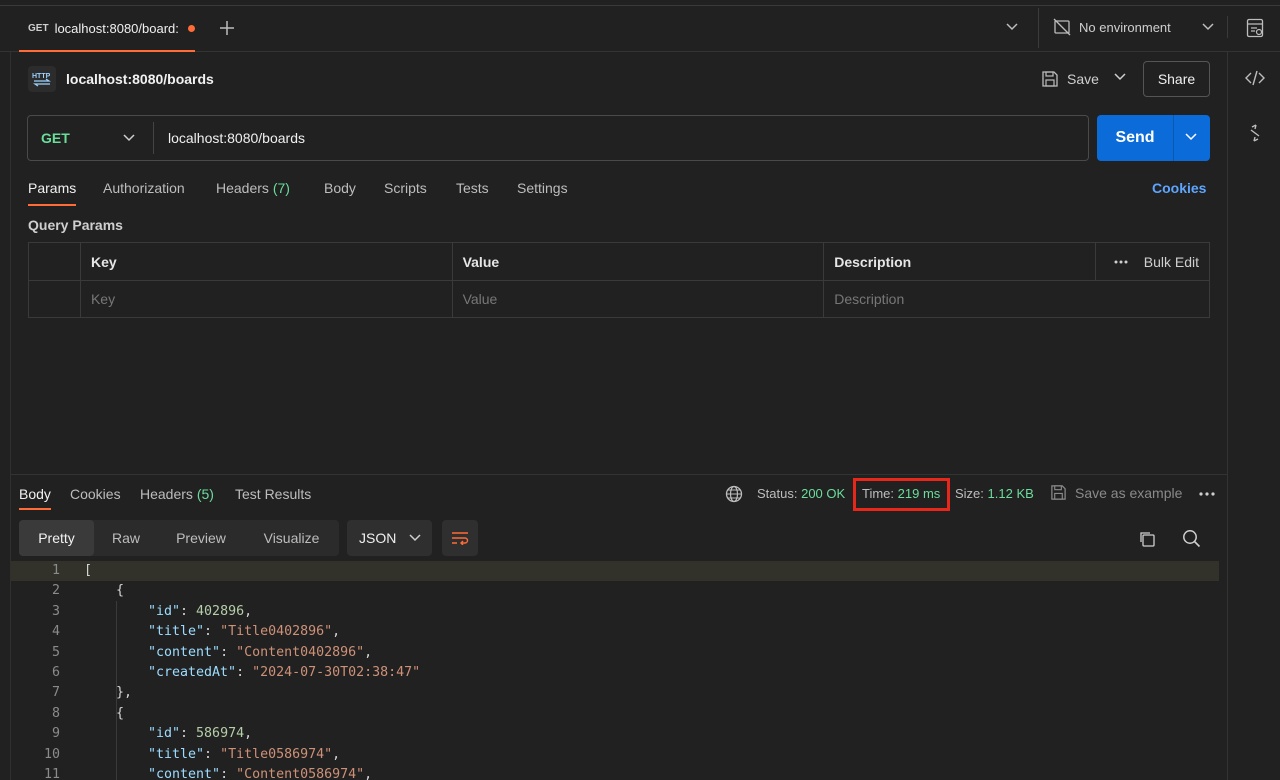  What do you see at coordinates (273, 498) in the screenshot?
I see `response-tab-test-results: Test Results` at bounding box center [273, 498].